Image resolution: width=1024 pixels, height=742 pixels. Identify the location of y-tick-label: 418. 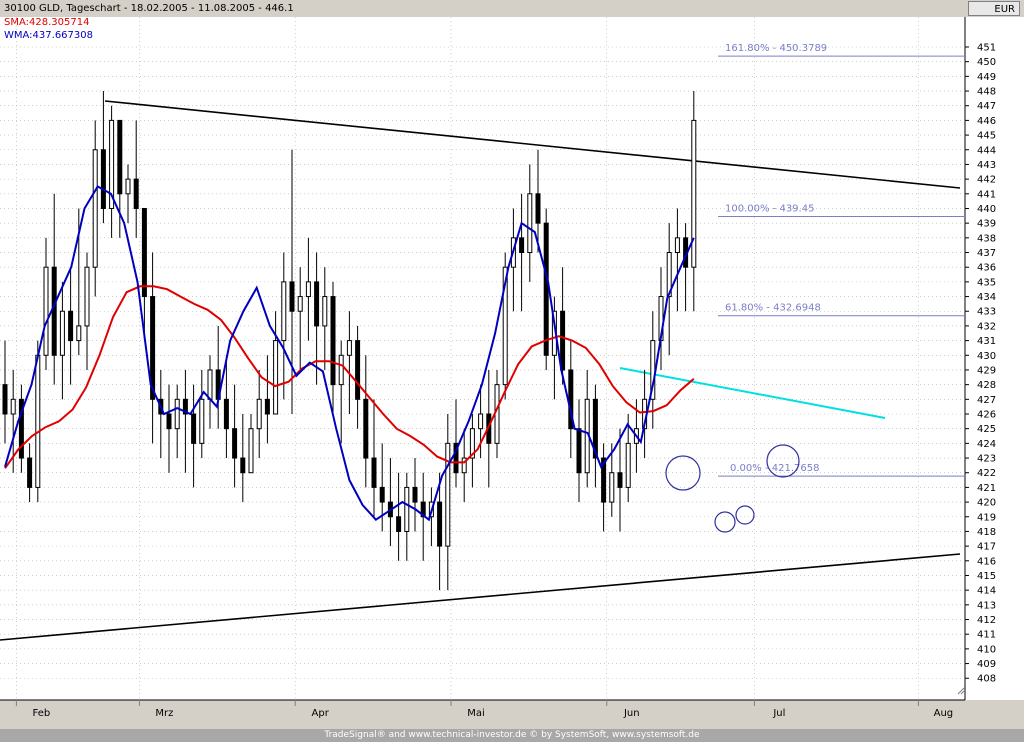
(986, 532).